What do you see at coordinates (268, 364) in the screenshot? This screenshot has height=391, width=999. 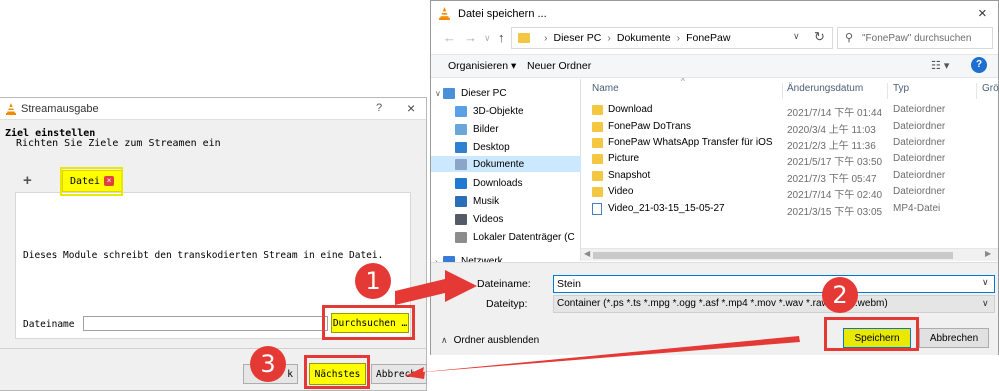 I see `step-badge-3: 3` at bounding box center [268, 364].